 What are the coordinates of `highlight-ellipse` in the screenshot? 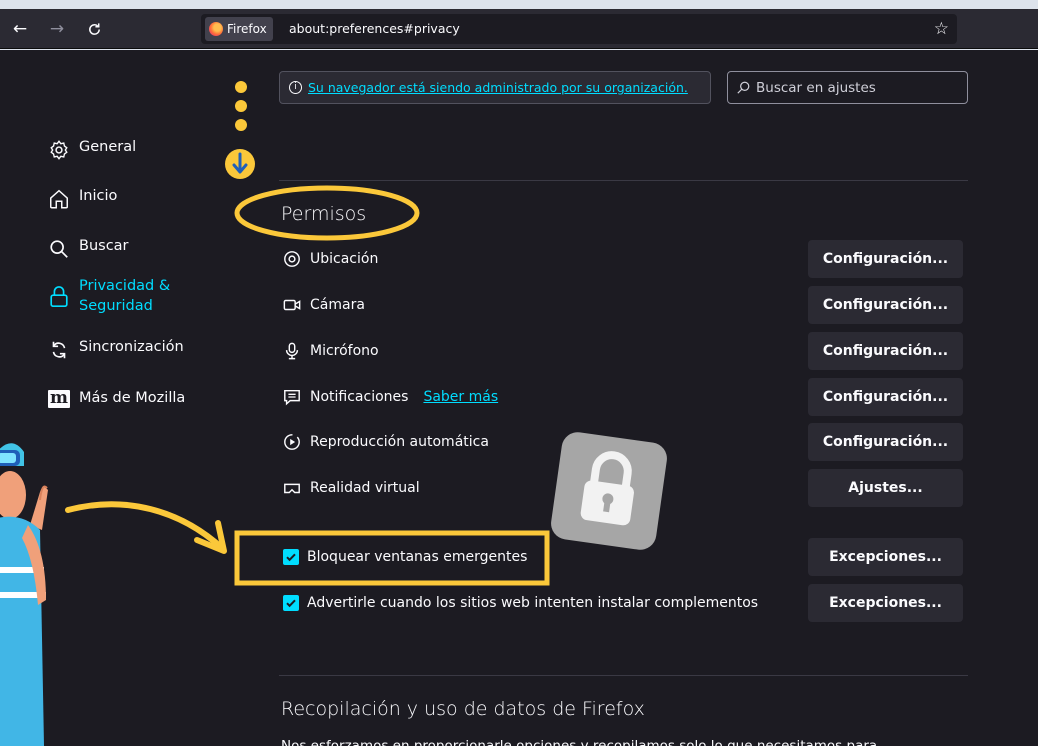 It's located at (327, 213).